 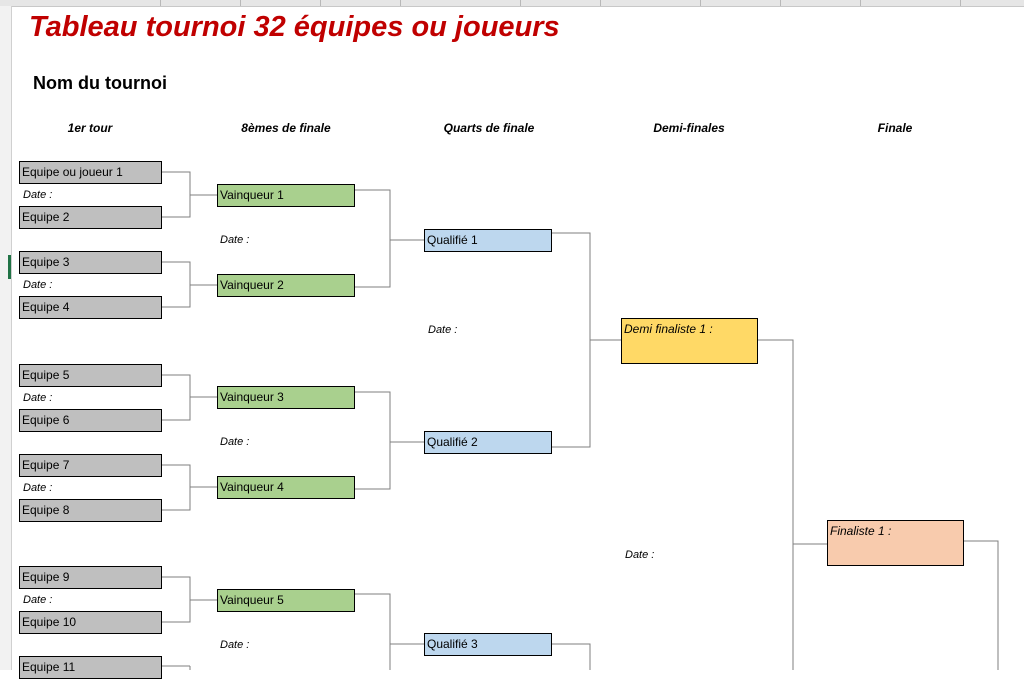 I want to click on winner-slot-3: Vainqueur 3, so click(x=286, y=397).